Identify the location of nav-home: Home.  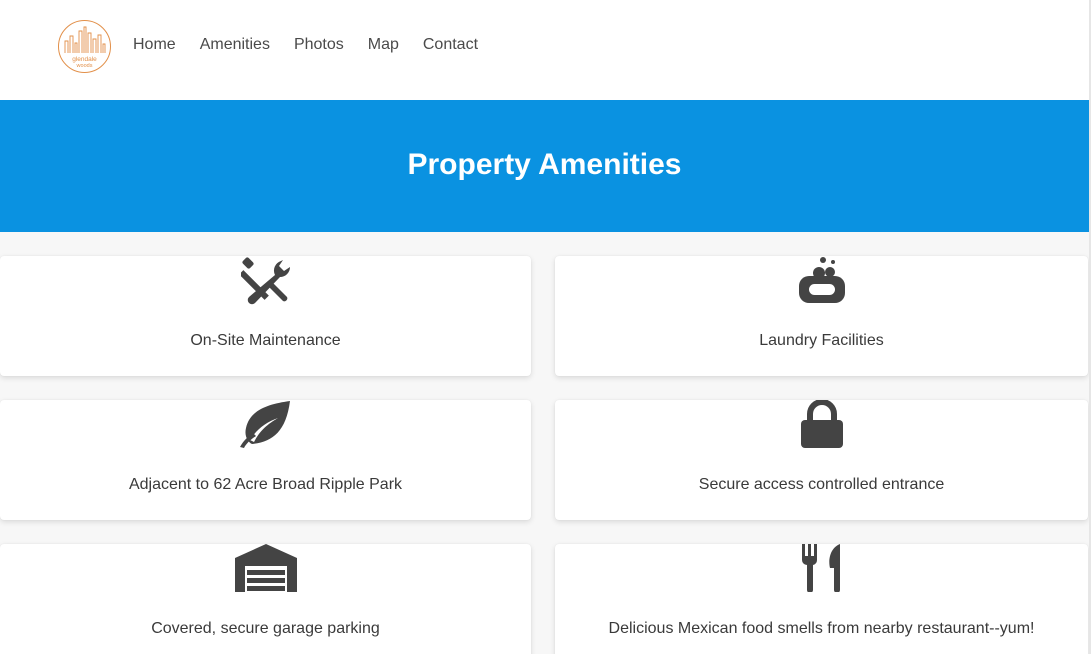
(154, 45).